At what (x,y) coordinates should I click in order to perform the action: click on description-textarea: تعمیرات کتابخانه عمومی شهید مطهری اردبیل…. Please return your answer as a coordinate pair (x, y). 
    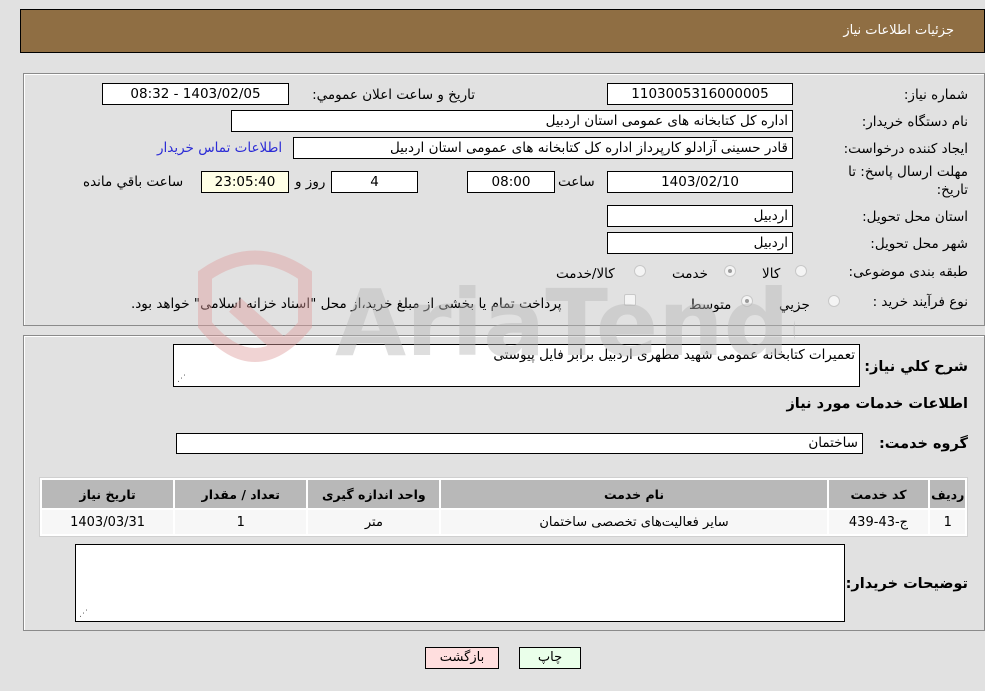
    Looking at the image, I should click on (516, 365).